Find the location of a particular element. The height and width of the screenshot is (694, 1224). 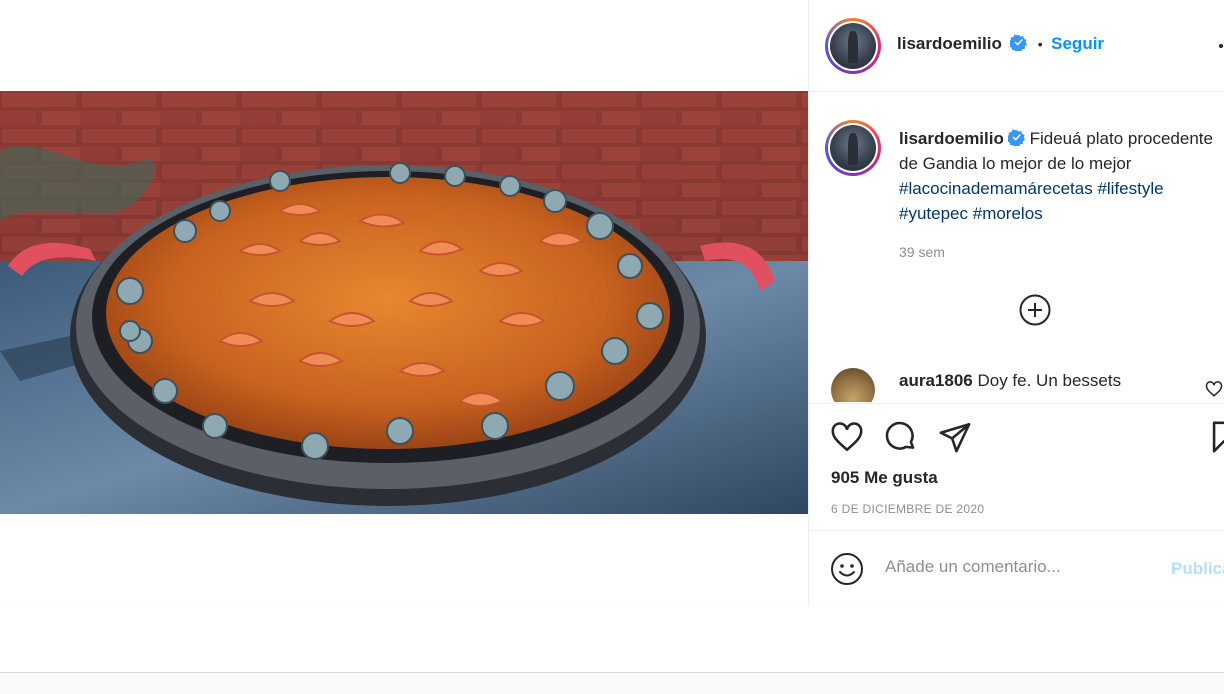

caption-verified-badge-icon is located at coordinates (1016, 137).